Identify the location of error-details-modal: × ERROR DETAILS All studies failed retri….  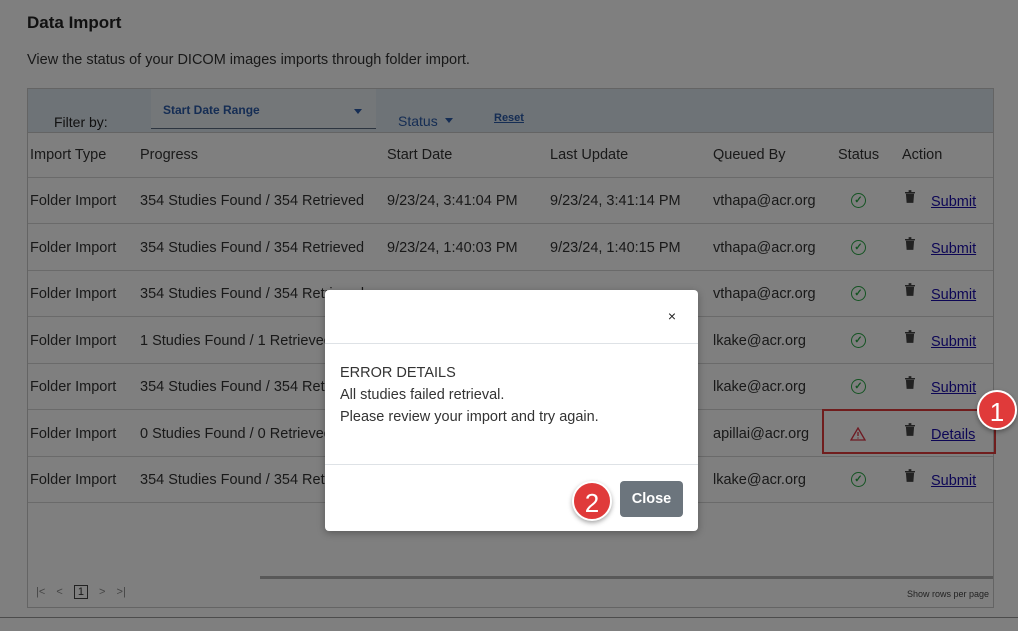
(511, 410).